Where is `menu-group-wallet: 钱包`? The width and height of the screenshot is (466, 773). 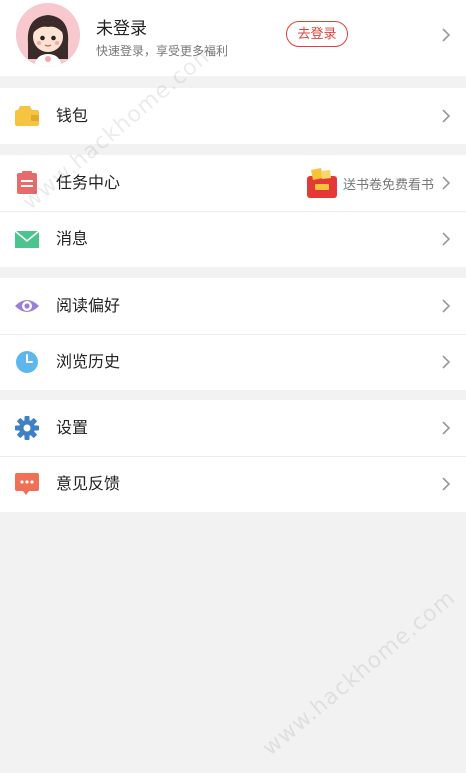 menu-group-wallet: 钱包 is located at coordinates (233, 116).